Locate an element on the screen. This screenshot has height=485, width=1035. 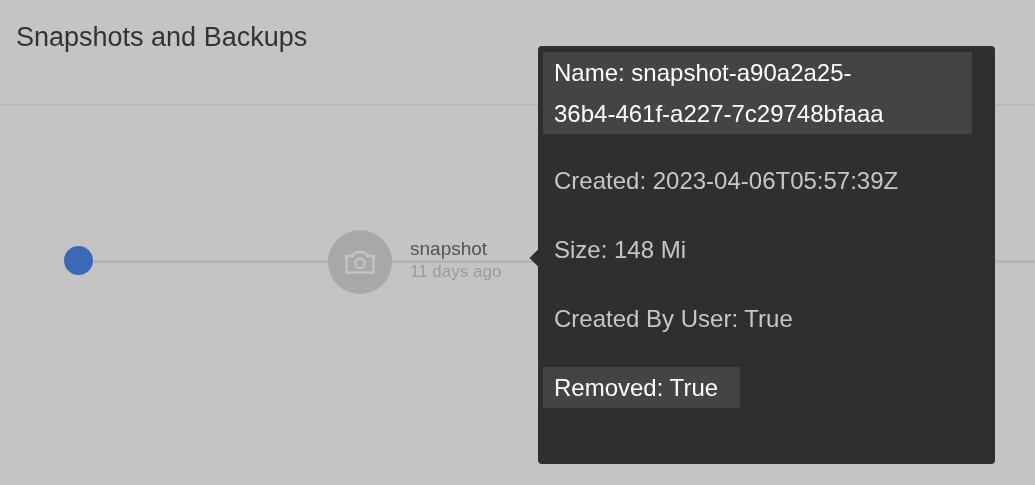
tooltip-row: Removed: True is located at coordinates (642, 387).